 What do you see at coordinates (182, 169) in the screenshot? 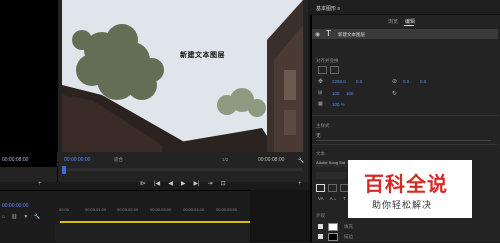
I see `program-scrubber` at bounding box center [182, 169].